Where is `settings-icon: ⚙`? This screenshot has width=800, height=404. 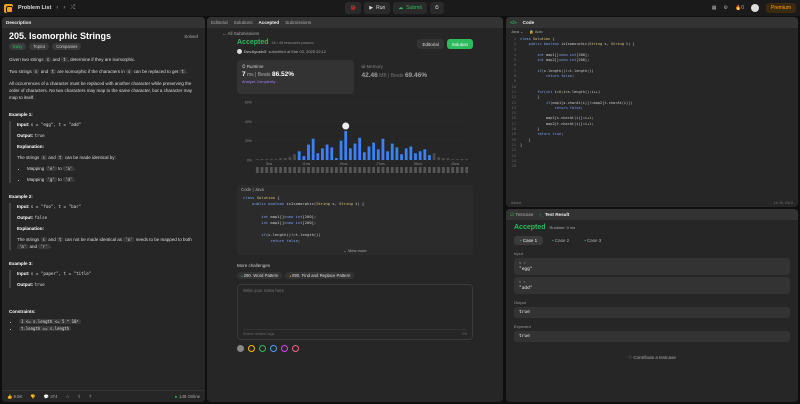 settings-icon: ⚙ is located at coordinates (725, 8).